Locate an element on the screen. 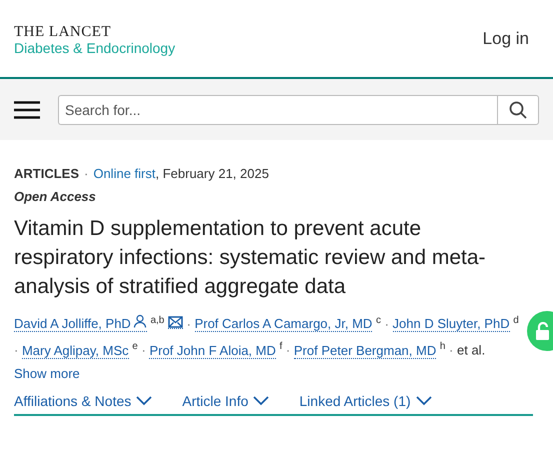 The image size is (553, 449). affiliation-mark: h is located at coordinates (443, 346).